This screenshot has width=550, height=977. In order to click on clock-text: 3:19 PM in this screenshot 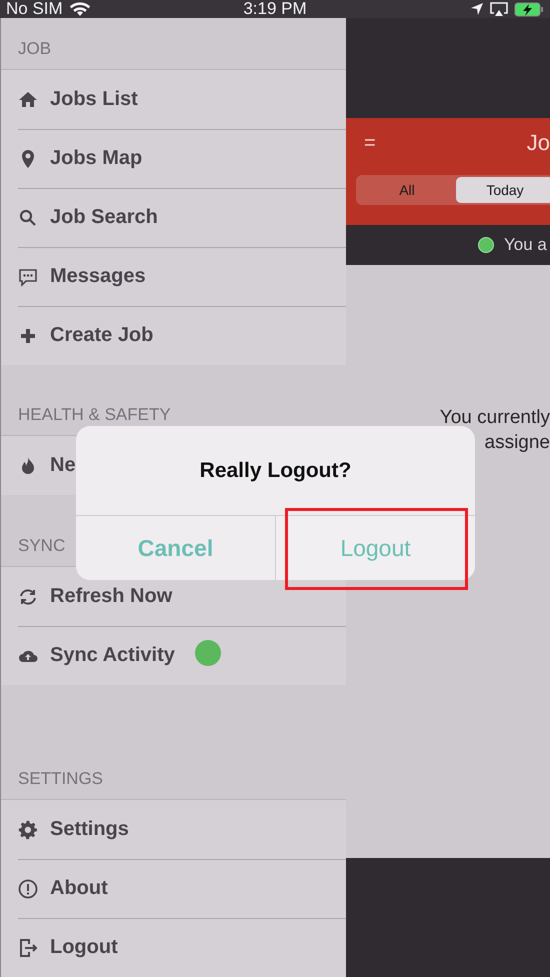, I will do `click(275, 9)`.